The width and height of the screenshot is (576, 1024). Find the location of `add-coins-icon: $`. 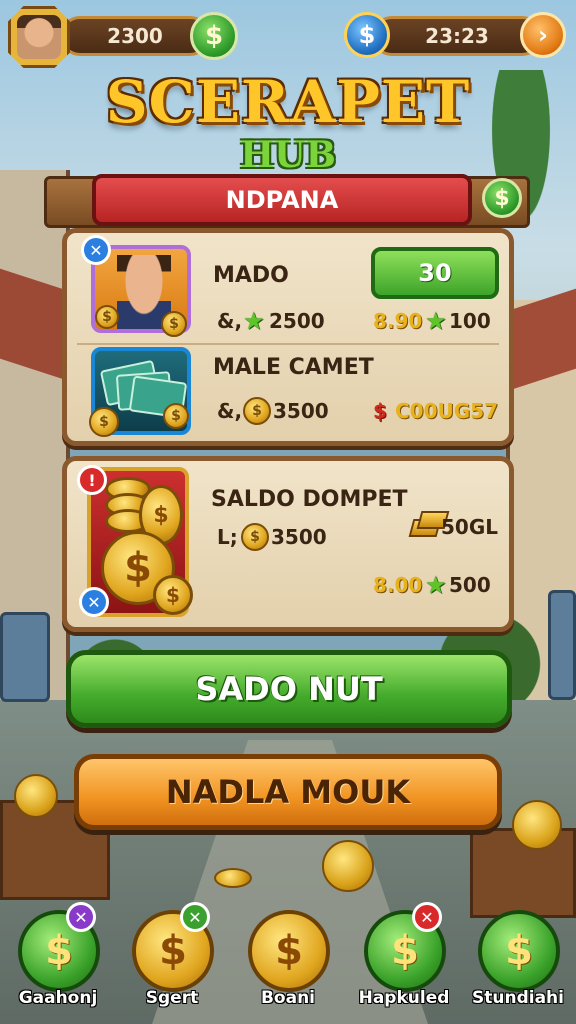

add-coins-icon: $ is located at coordinates (214, 36).